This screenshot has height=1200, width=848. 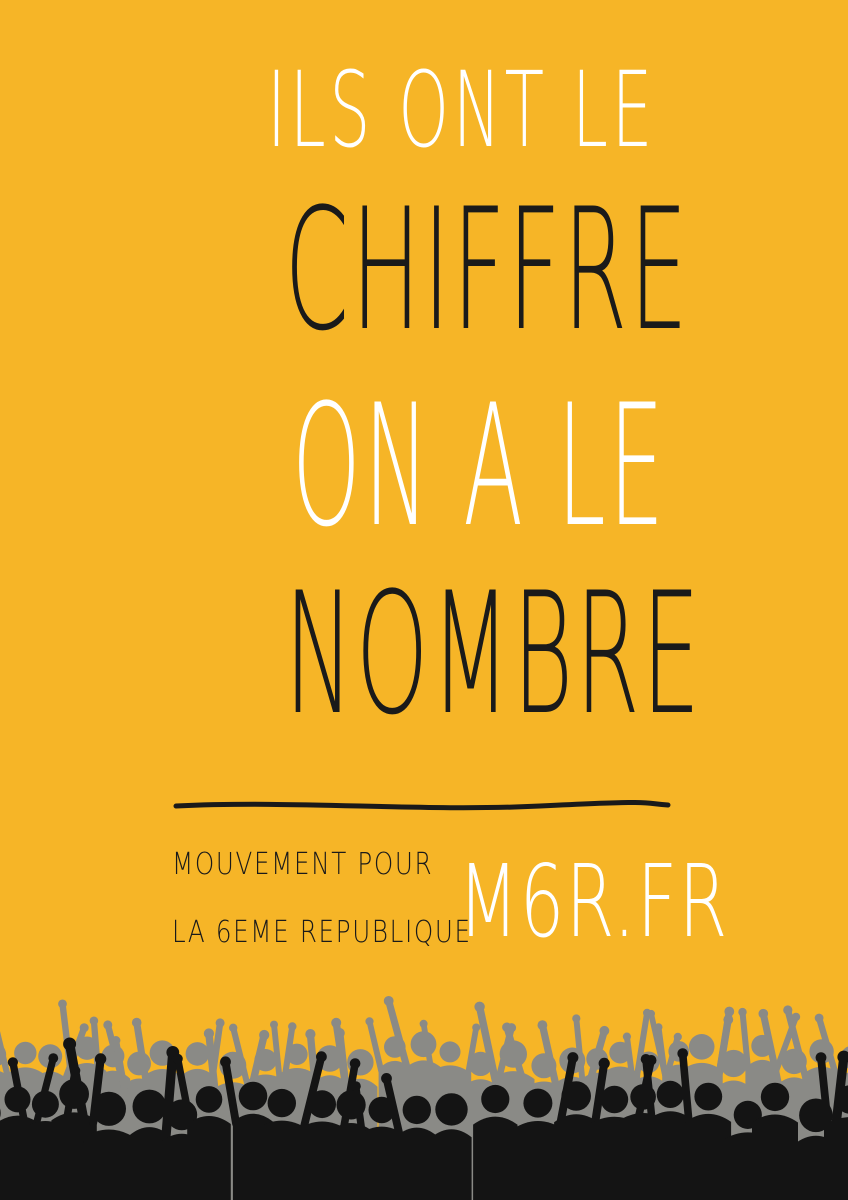 I want to click on movement-line-2: LA 6EME REPUBLIQUE, so click(x=322, y=932).